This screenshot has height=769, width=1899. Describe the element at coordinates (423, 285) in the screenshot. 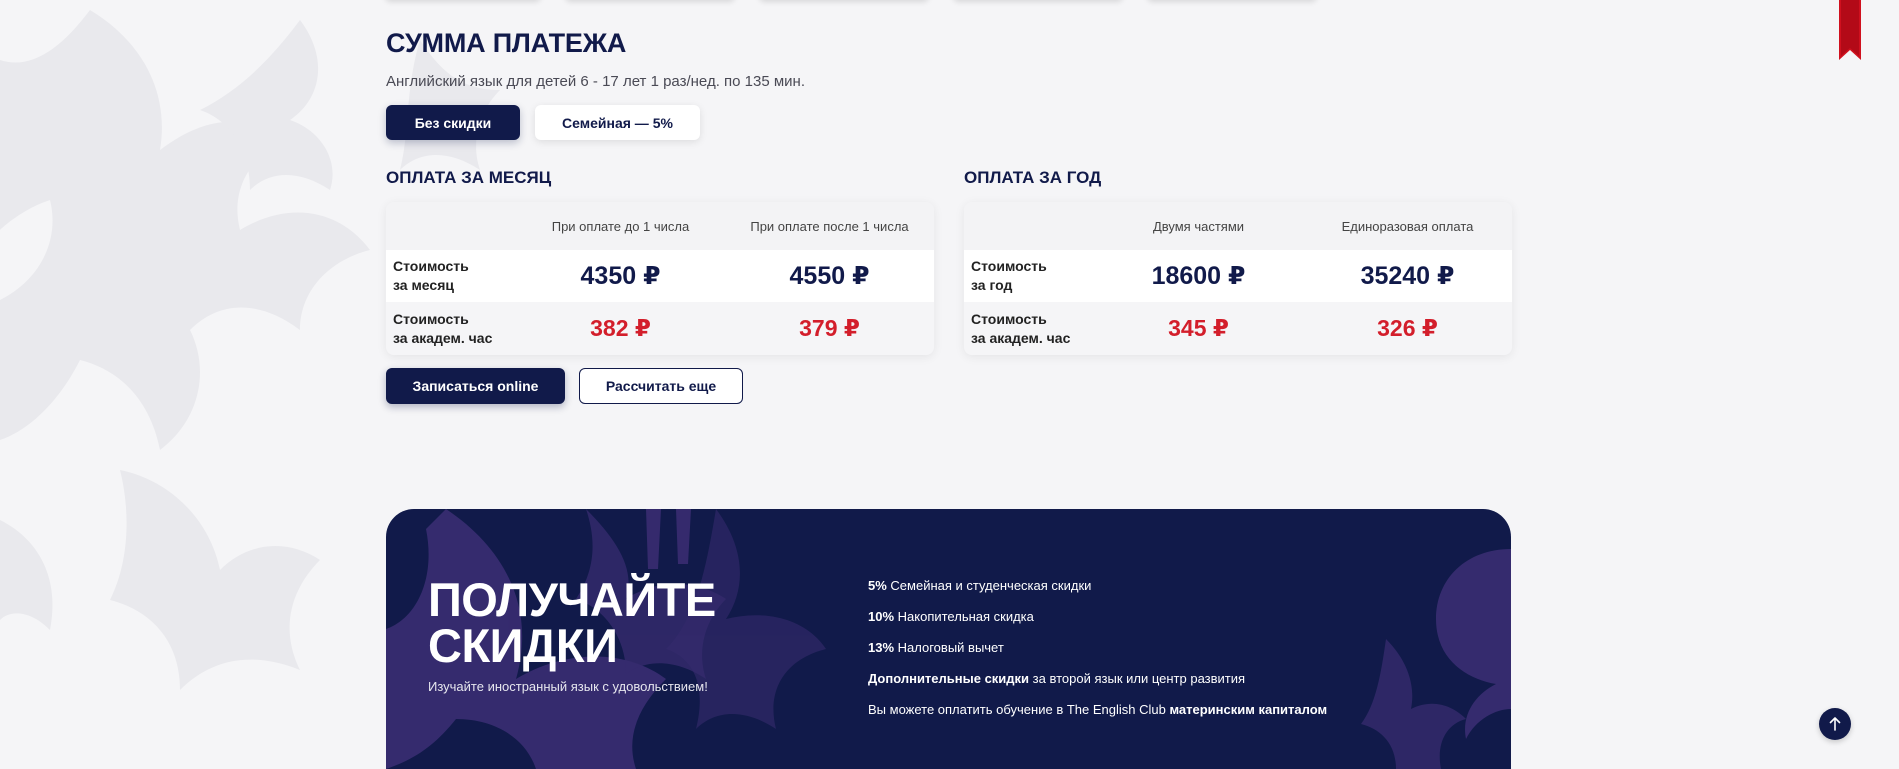

I see `row-label-line: за месяц` at that location.